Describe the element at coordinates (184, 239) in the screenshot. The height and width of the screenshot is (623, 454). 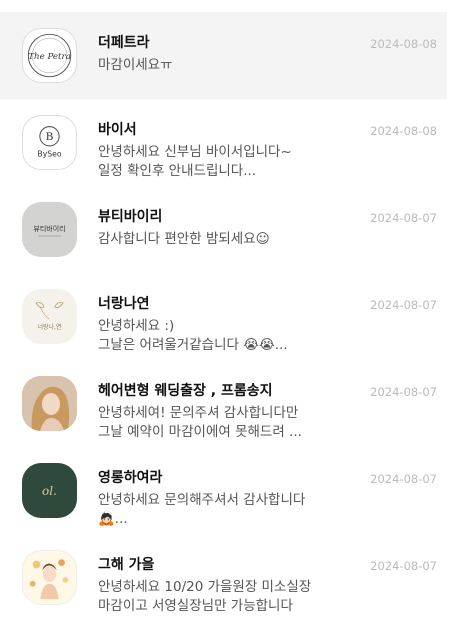
I see `chat-preview: 감사합니다 편안한 밤되세요☺` at that location.